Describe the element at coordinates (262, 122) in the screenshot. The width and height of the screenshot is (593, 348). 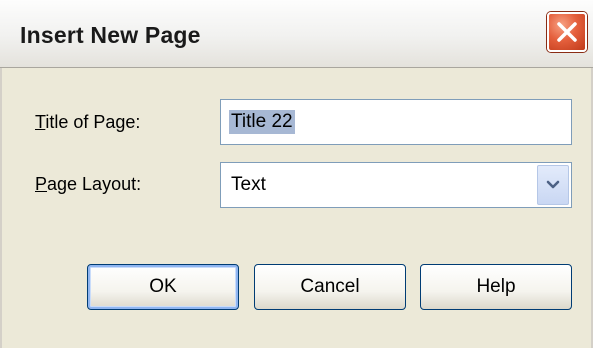
I see `title-of-page-value: Title 22` at that location.